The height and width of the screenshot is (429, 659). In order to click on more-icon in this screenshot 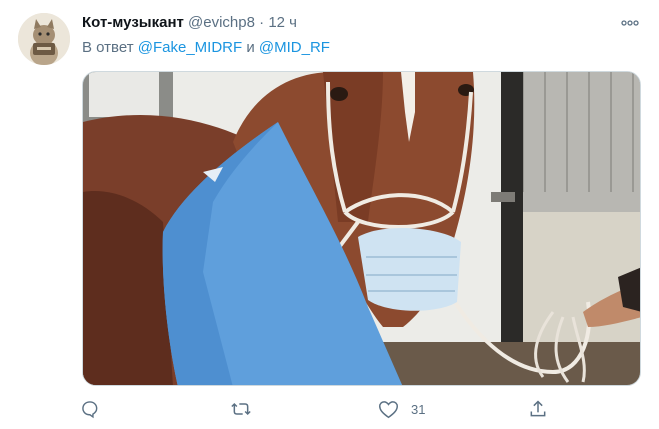, I will do `click(630, 23)`.